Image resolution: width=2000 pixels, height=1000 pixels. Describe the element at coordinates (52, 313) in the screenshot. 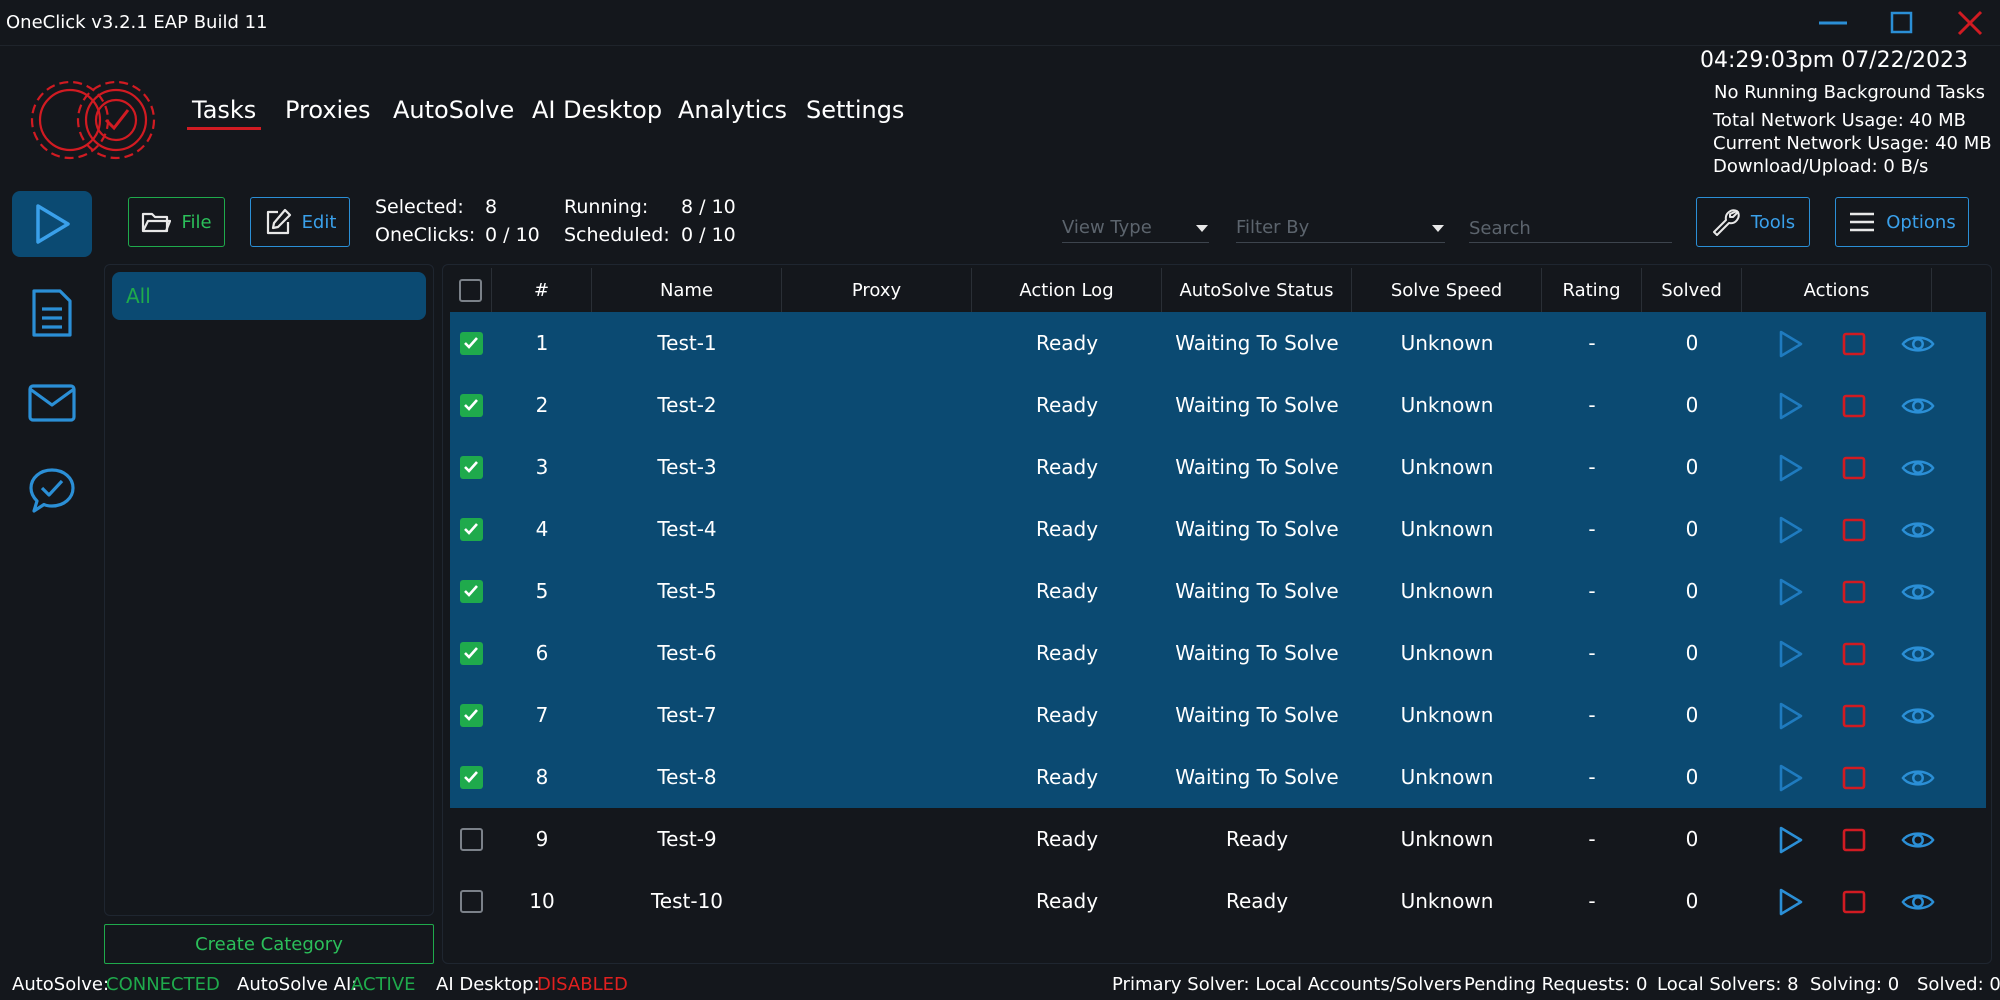

I see `sidebar-item-documents` at that location.